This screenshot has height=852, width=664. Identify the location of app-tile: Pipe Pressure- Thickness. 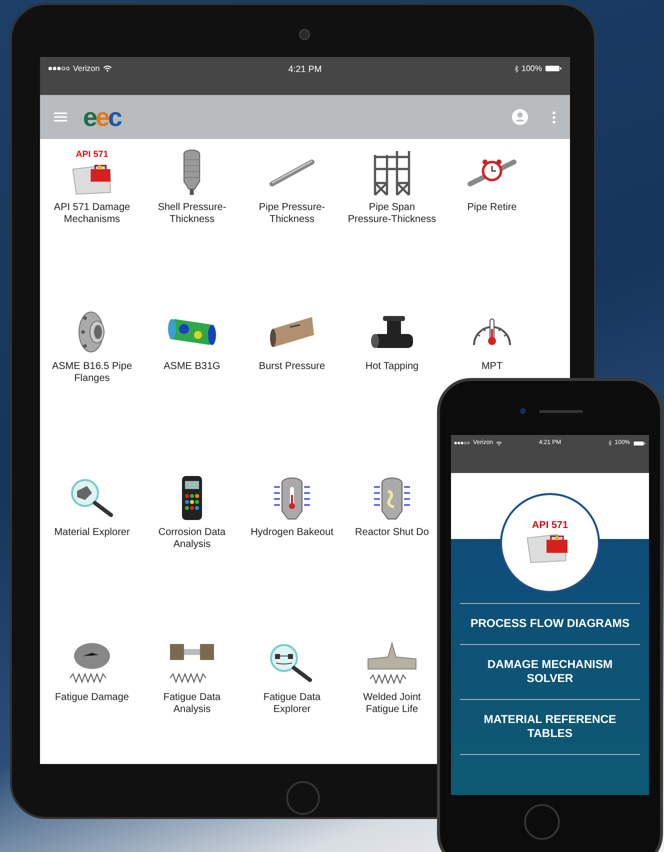
(292, 187).